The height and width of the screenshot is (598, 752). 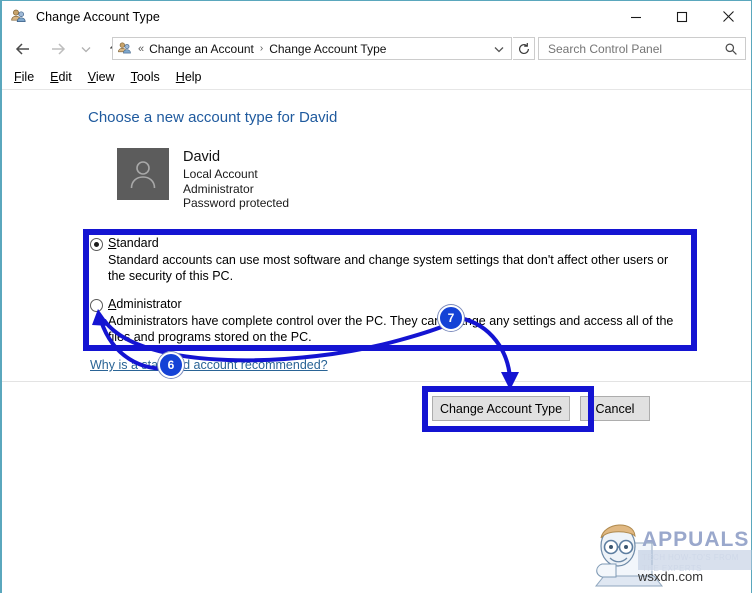 I want to click on menu-bar: File Edit View Tools Help, so click(x=376, y=77).